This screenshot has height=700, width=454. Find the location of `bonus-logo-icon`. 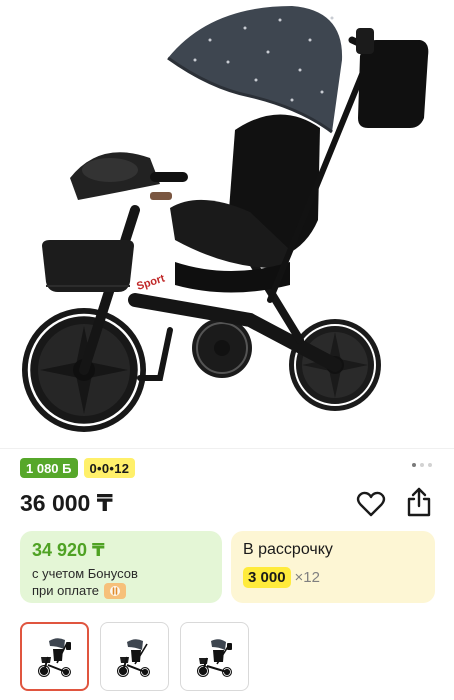

bonus-logo-icon is located at coordinates (114, 590).